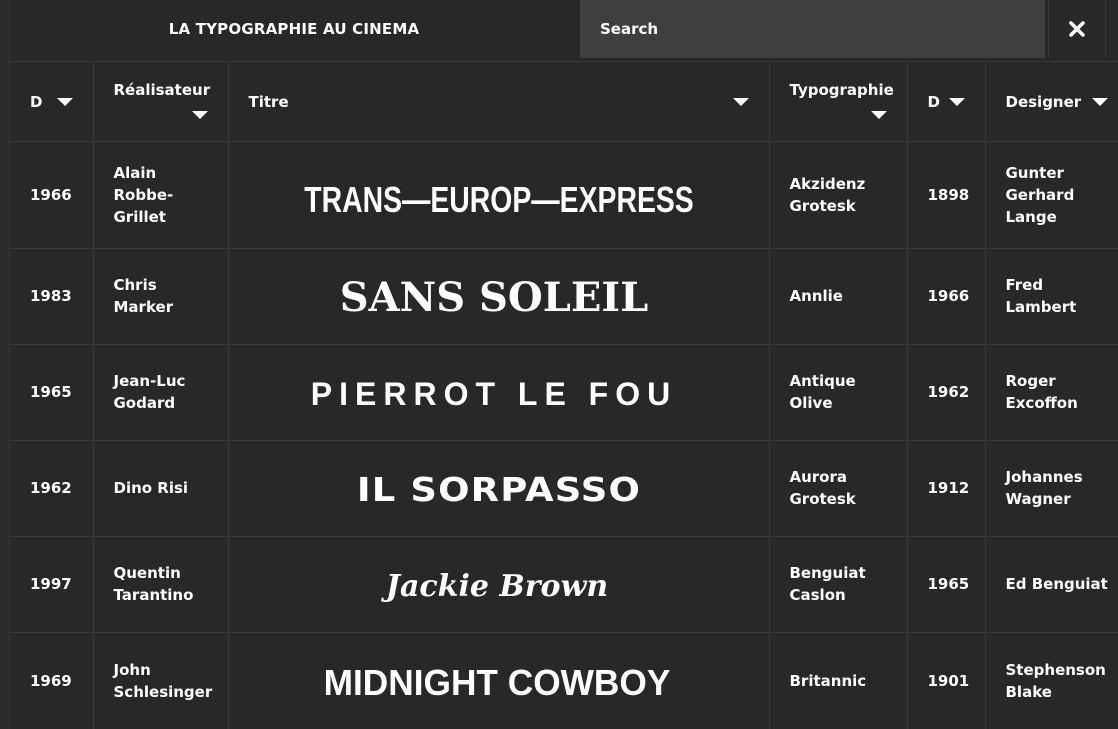 This screenshot has width=1118, height=729. Describe the element at coordinates (946, 488) in the screenshot. I see `cell-type-year: 1912` at that location.